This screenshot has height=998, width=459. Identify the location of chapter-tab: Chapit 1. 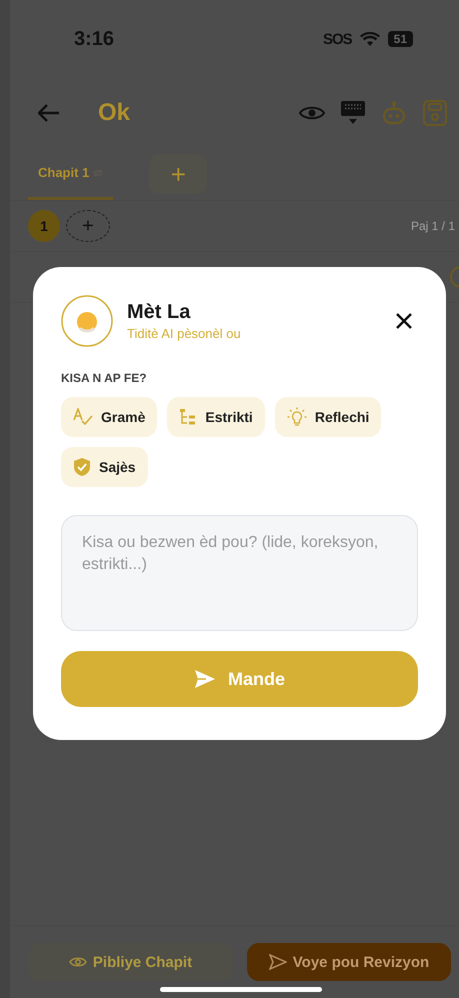
(71, 174).